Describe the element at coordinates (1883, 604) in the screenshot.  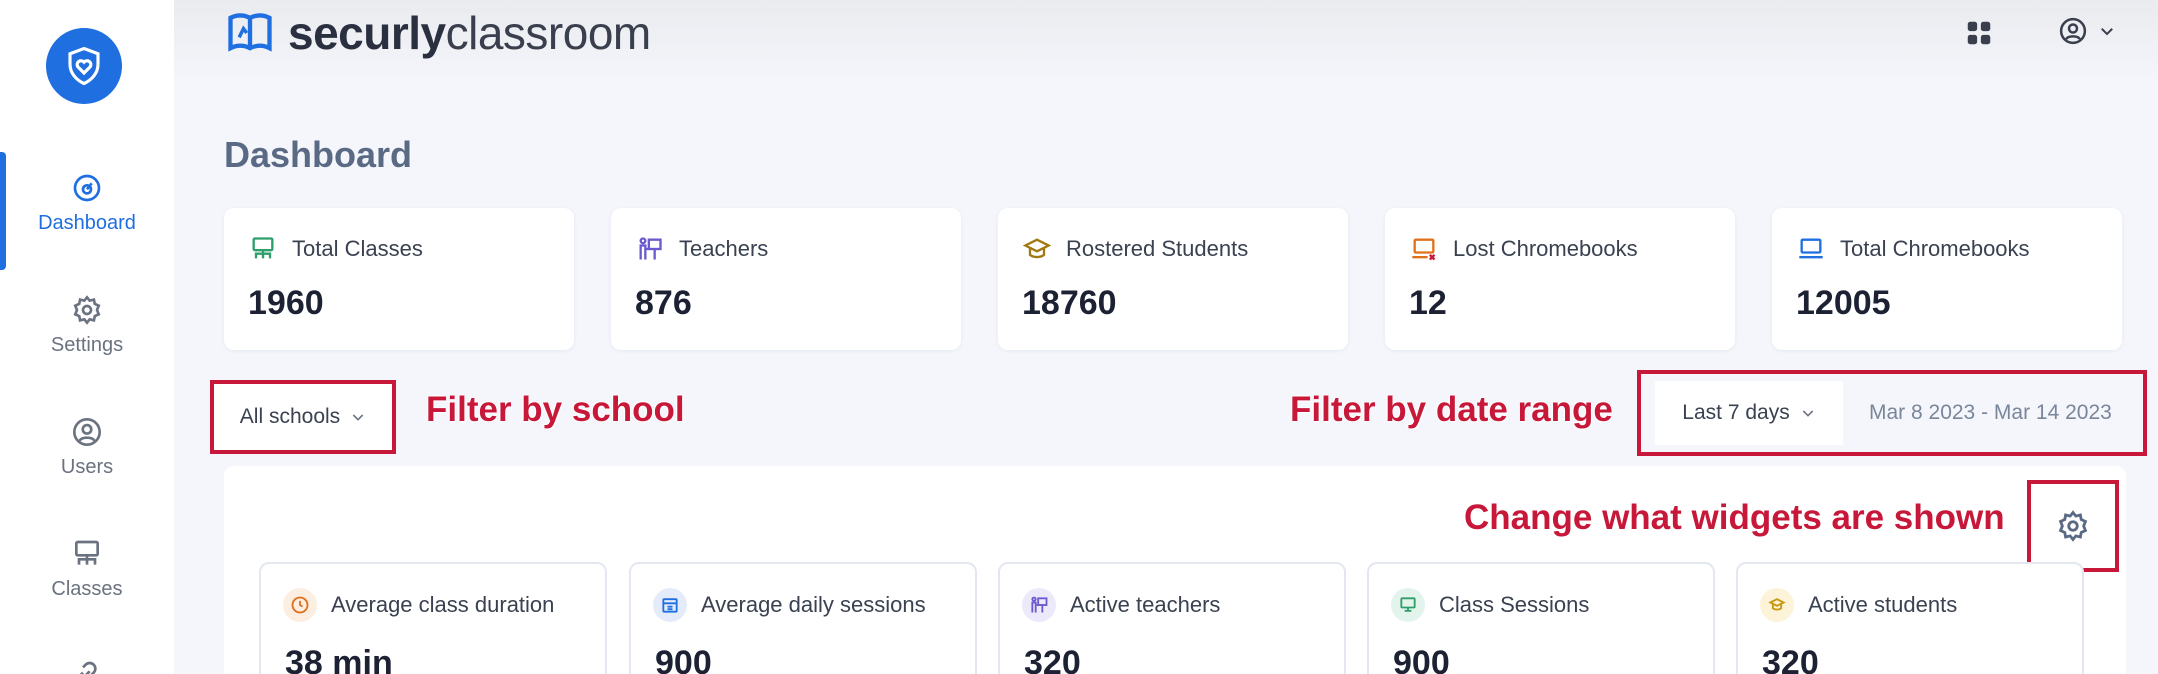
I see `widget-label: Active students` at that location.